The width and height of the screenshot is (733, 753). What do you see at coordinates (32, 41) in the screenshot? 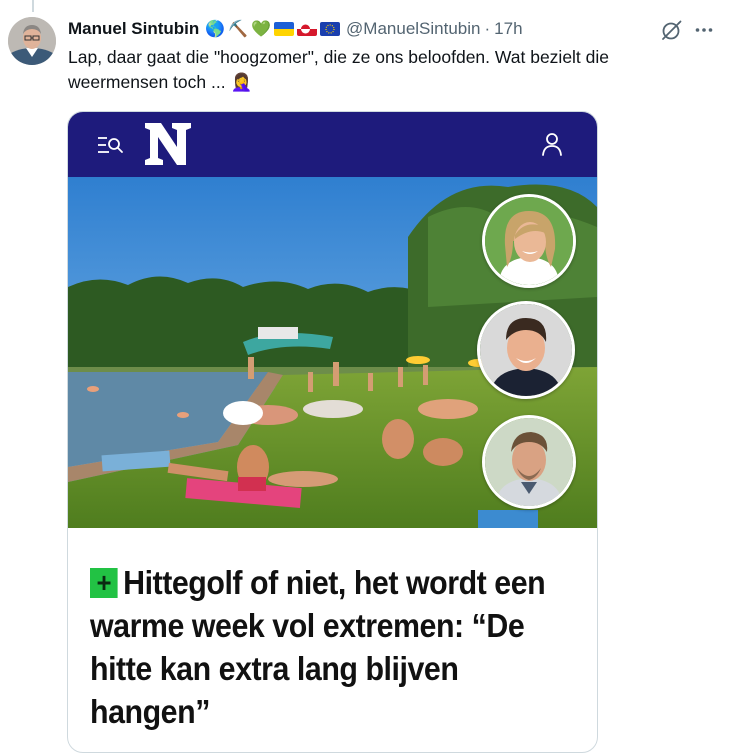
I see `avatar` at bounding box center [32, 41].